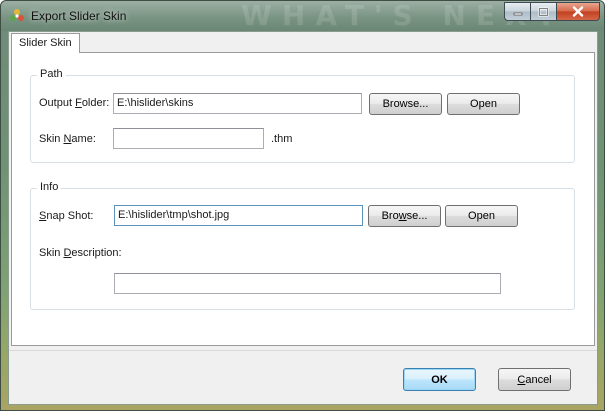  What do you see at coordinates (302, 16) in the screenshot?
I see `title-bar: WHAT'S NEXT Export Slider Skin` at bounding box center [302, 16].